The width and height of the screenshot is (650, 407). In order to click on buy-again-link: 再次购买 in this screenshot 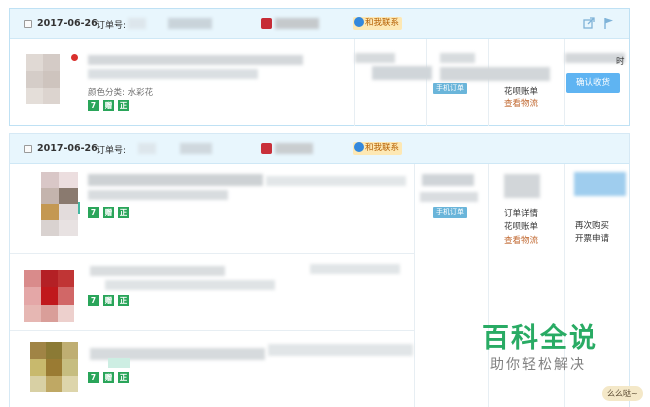, I will do `click(592, 225)`.